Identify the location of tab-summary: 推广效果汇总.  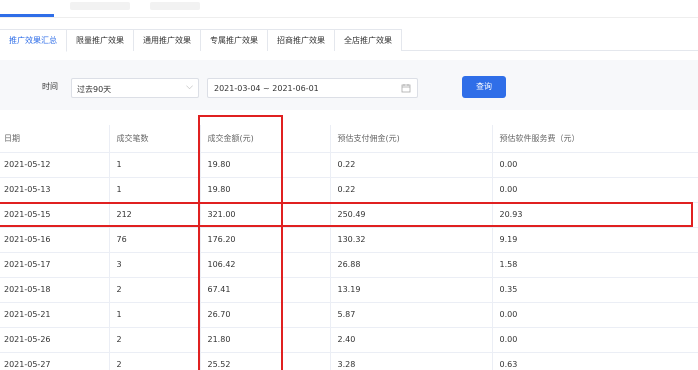
(33, 40).